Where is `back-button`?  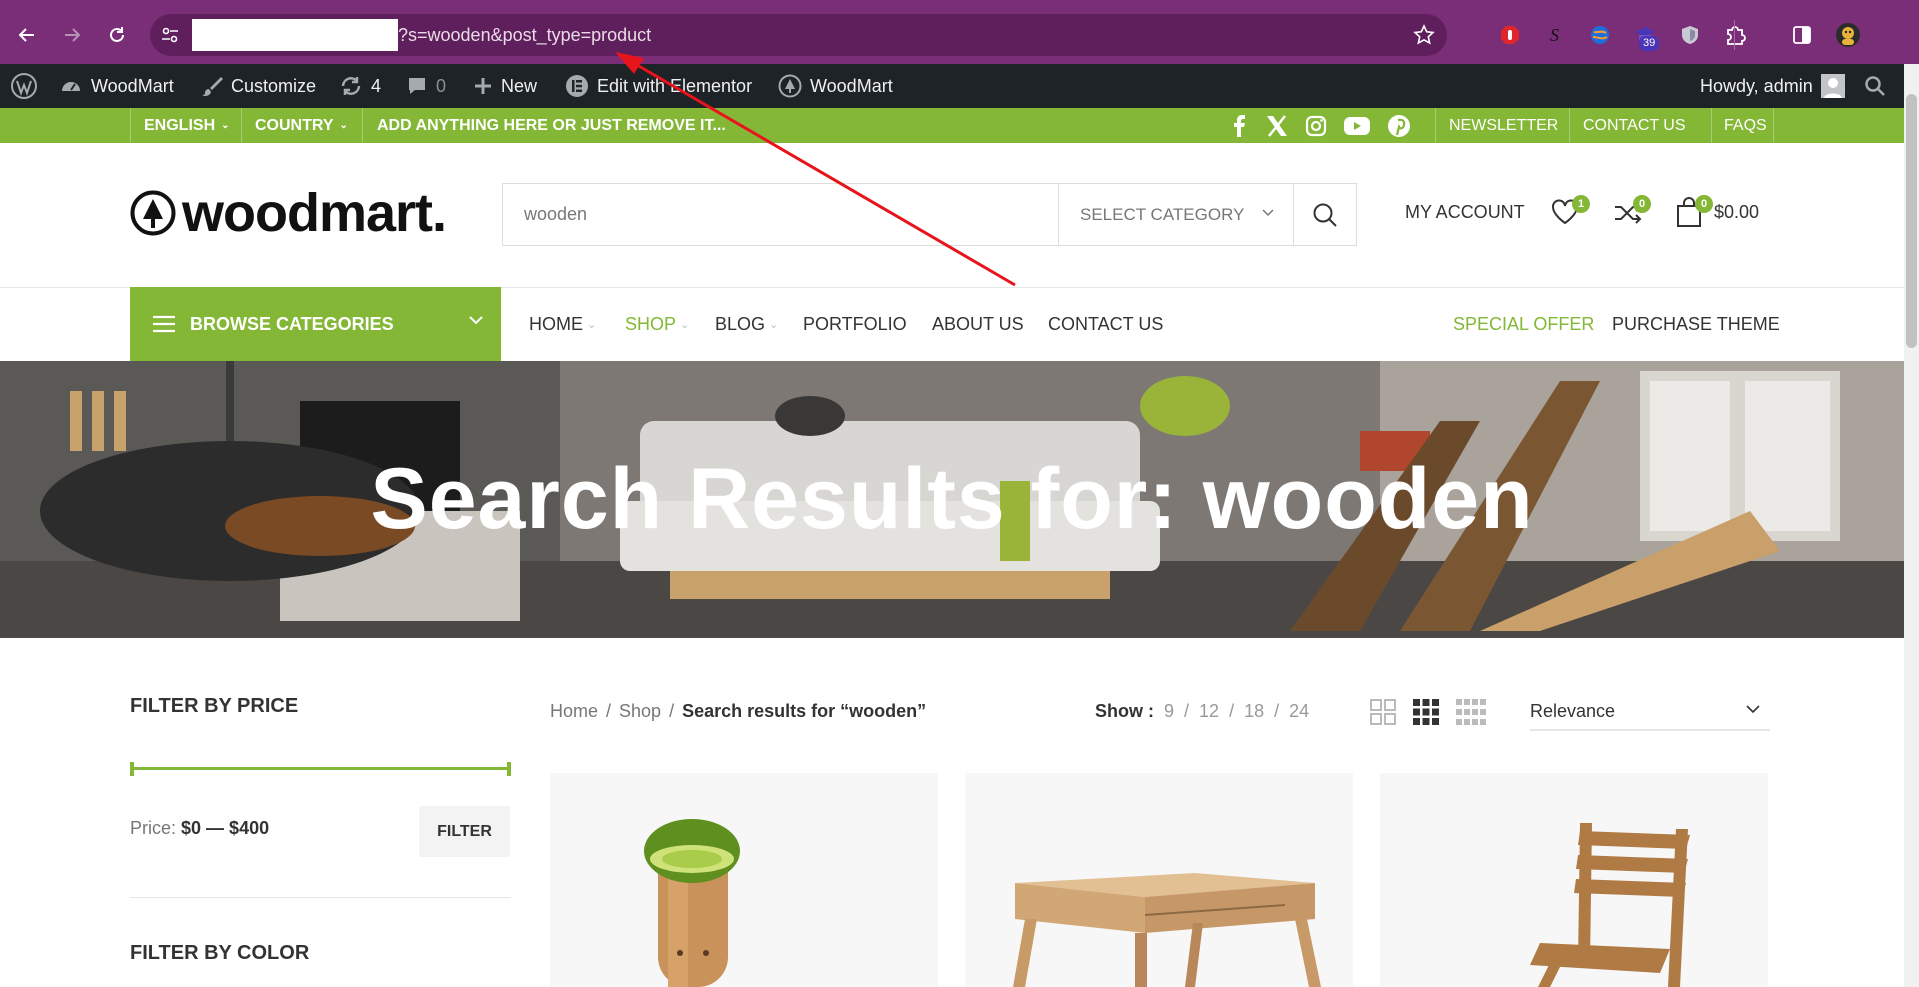
back-button is located at coordinates (27, 35).